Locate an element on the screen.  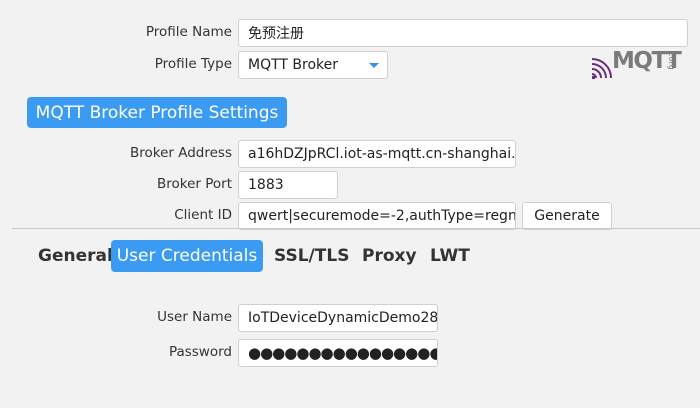
generate-button: Generate is located at coordinates (567, 216).